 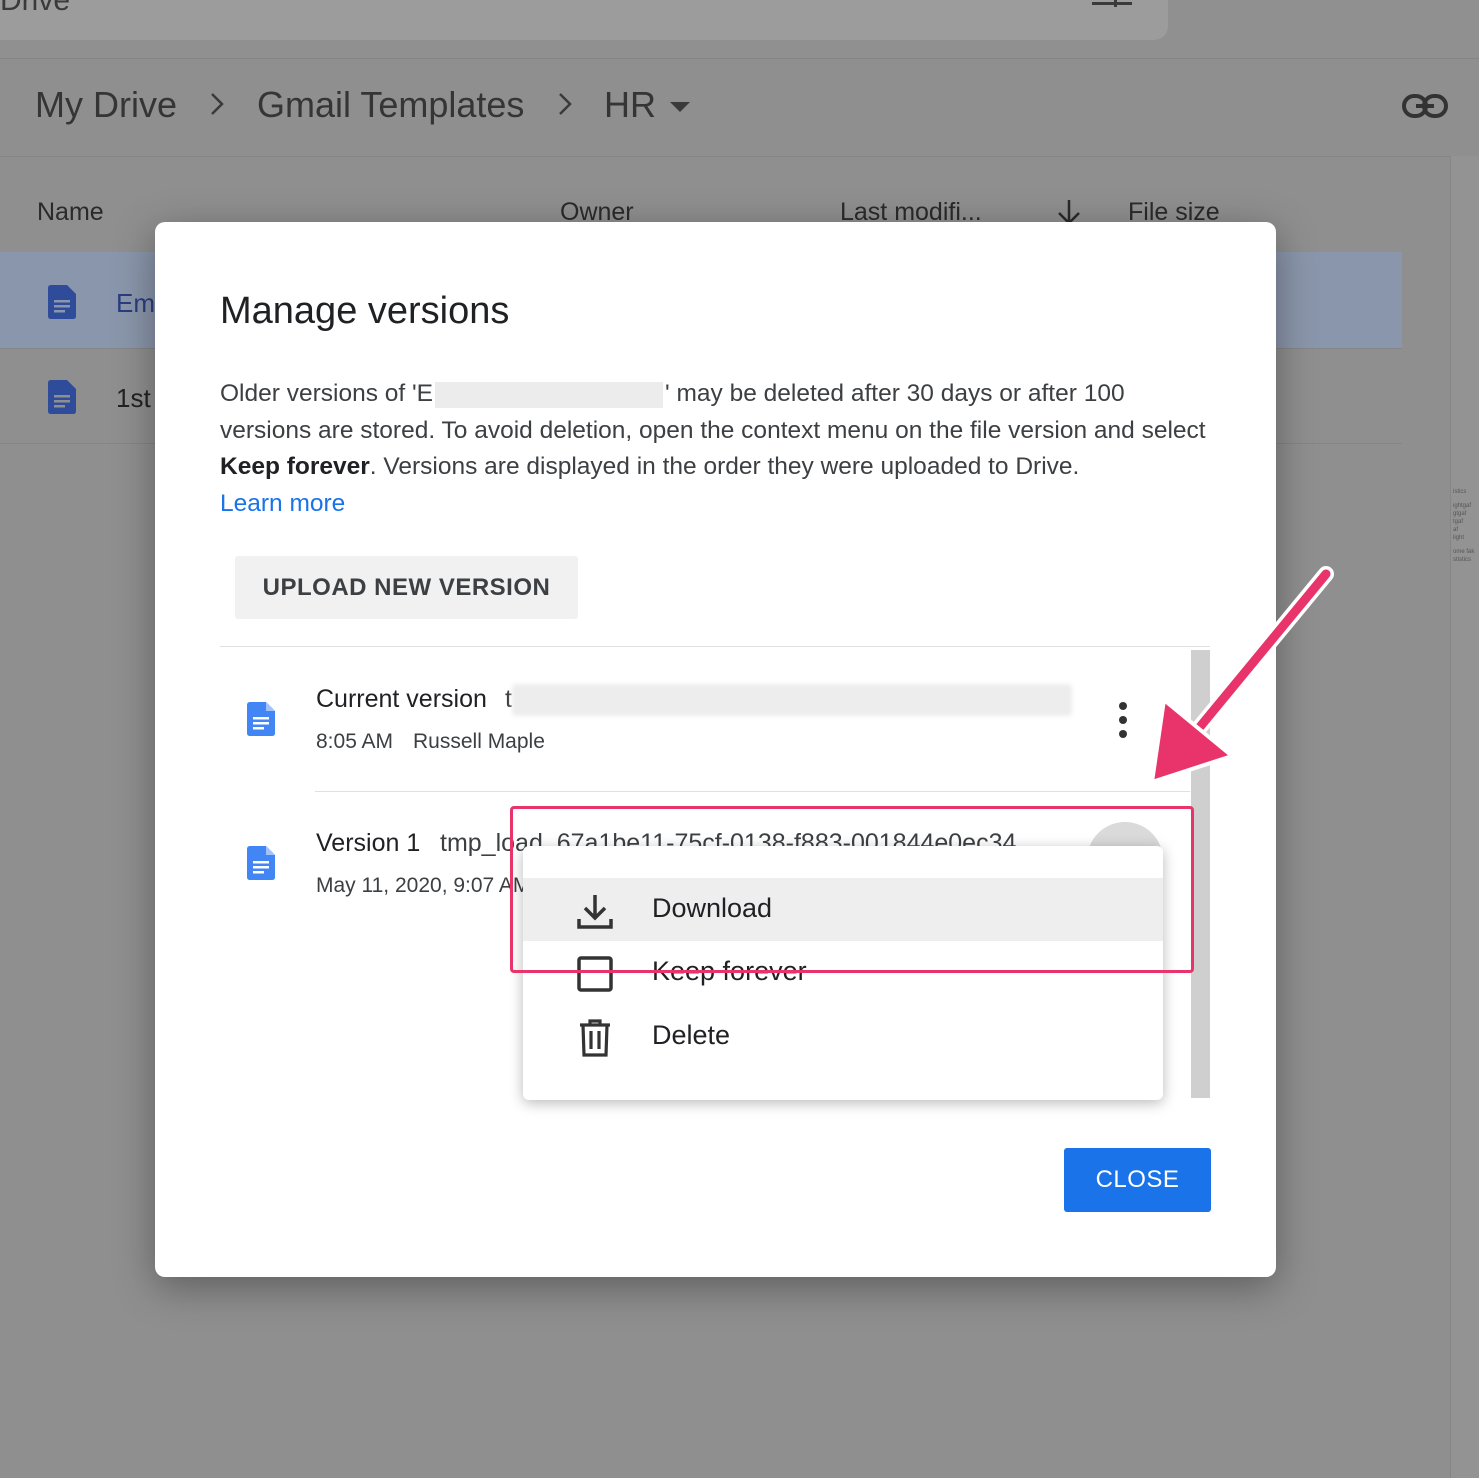 I want to click on desc-text: Older versions of 'E, so click(x=327, y=393).